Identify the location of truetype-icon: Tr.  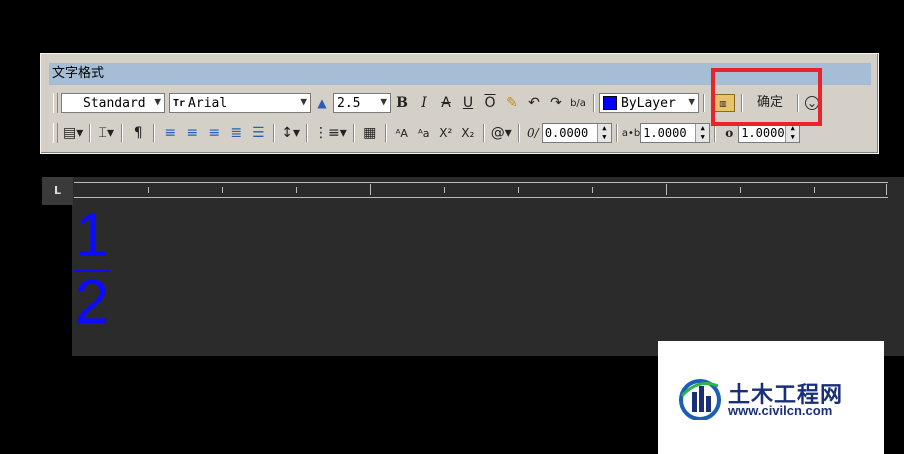
(179, 103).